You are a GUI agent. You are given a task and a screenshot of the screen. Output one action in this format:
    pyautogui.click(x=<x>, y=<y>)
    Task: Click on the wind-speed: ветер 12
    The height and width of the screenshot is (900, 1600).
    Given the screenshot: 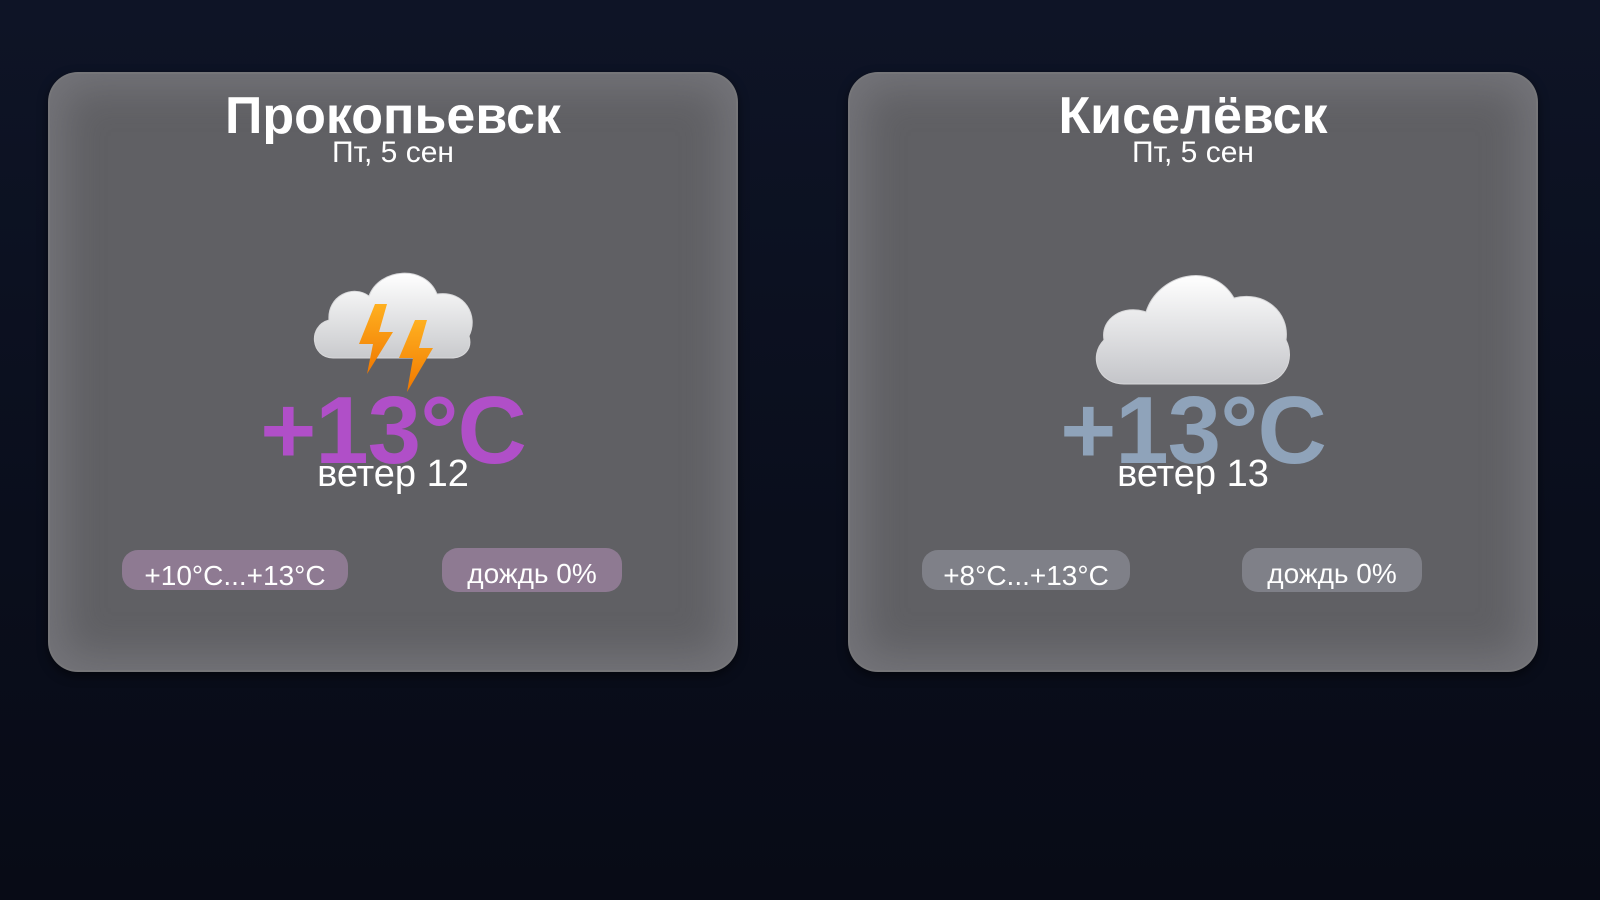 What is the action you would take?
    pyautogui.click(x=393, y=474)
    